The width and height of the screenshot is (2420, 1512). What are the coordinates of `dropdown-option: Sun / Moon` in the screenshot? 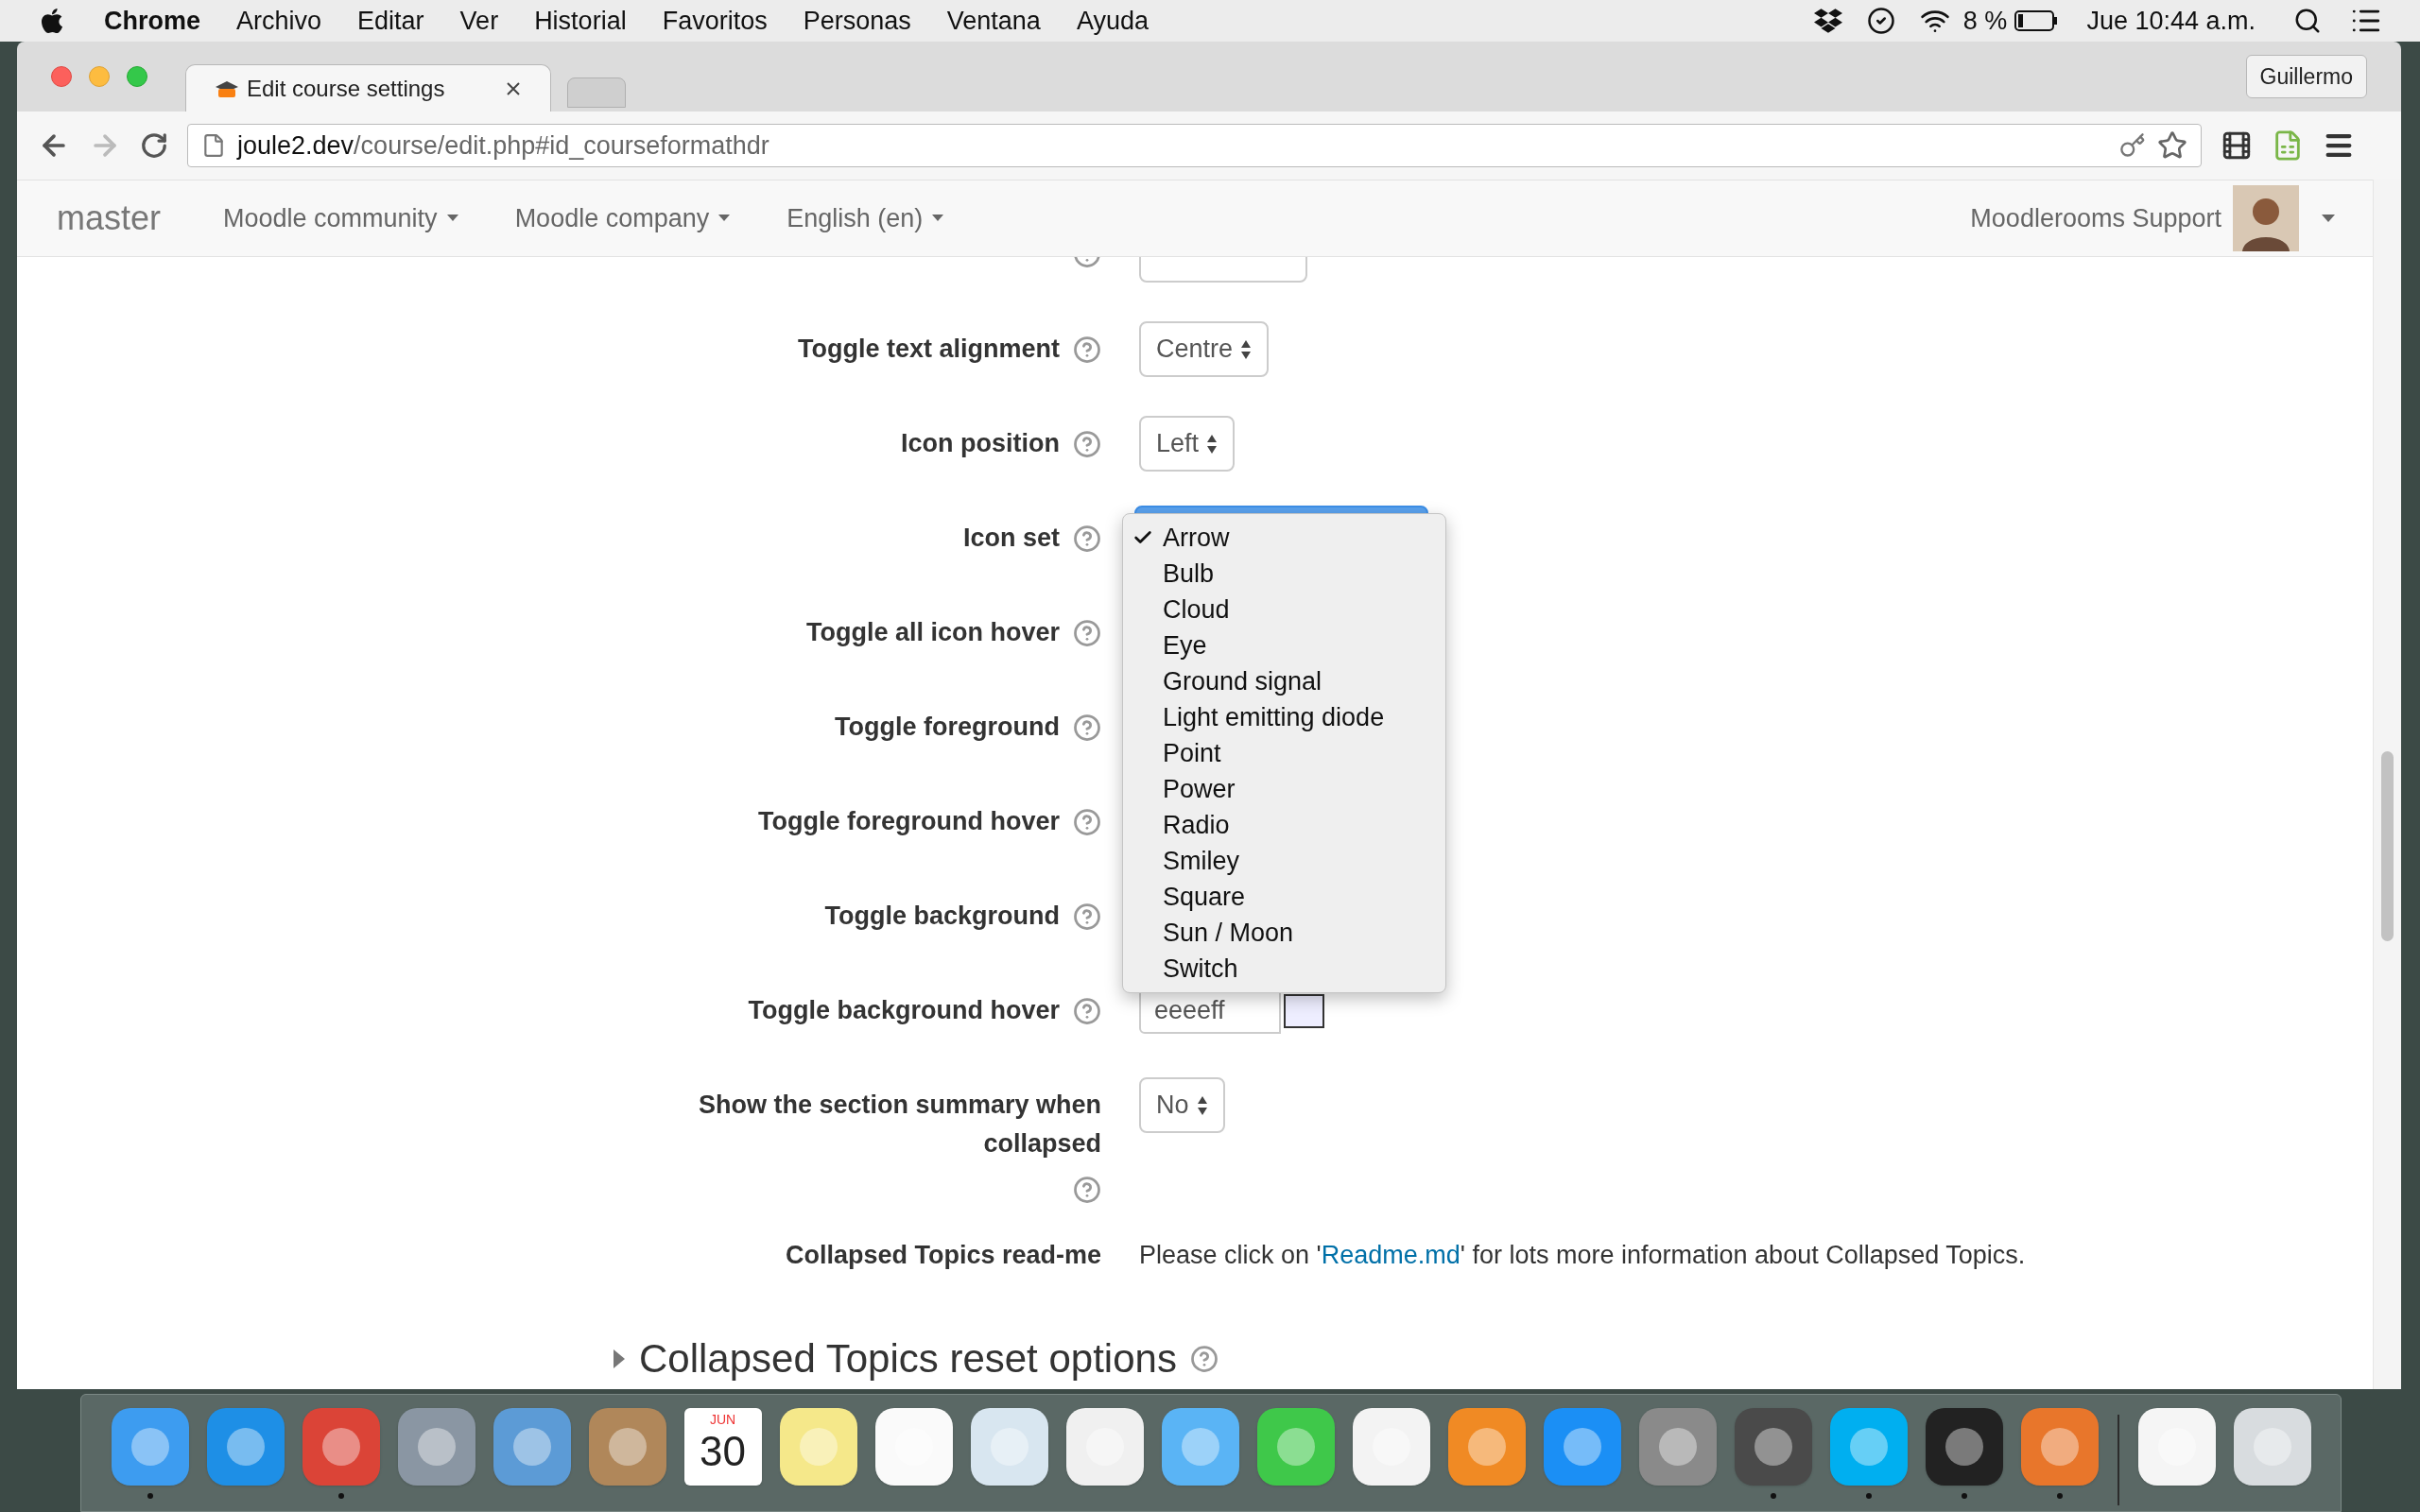 It's located at (1284, 933).